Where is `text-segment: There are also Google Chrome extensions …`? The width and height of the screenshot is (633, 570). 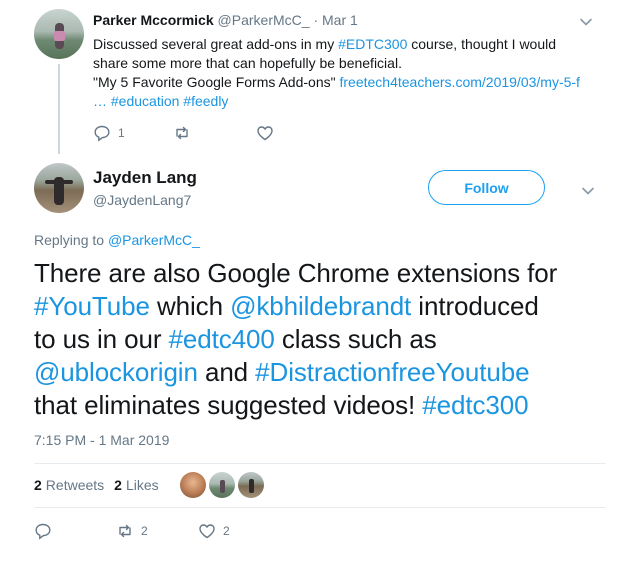
text-segment: There are also Google Chrome extensions … is located at coordinates (296, 273).